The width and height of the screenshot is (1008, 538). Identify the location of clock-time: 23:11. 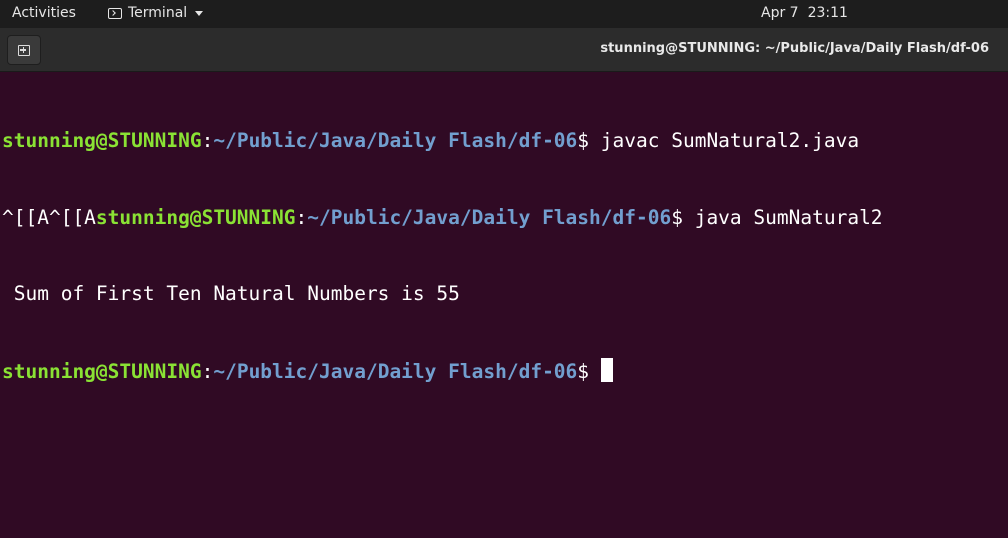
(827, 13).